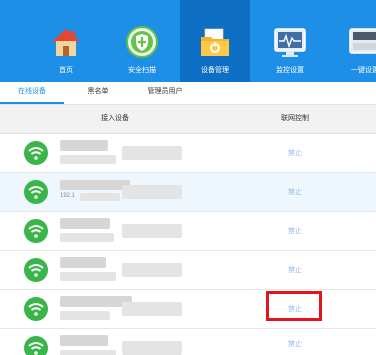 This screenshot has height=355, width=376. Describe the element at coordinates (362, 41) in the screenshot. I see `router-icon` at that location.